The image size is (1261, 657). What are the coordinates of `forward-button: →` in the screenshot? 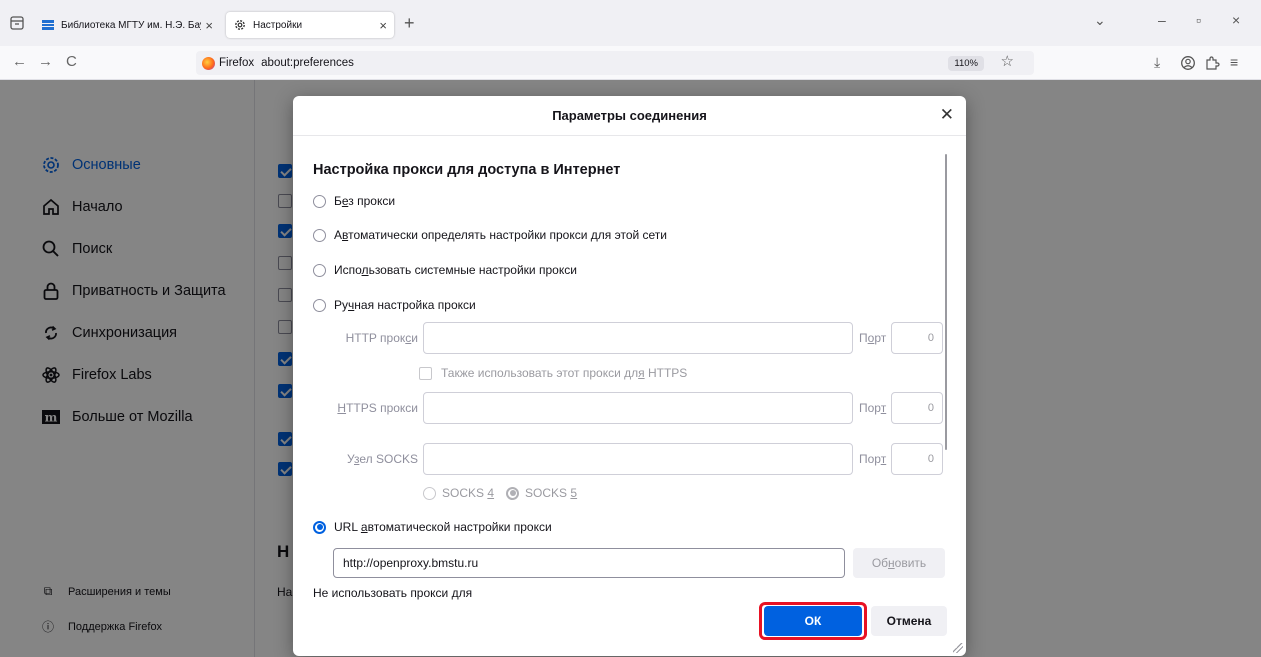 It's located at (45, 62).